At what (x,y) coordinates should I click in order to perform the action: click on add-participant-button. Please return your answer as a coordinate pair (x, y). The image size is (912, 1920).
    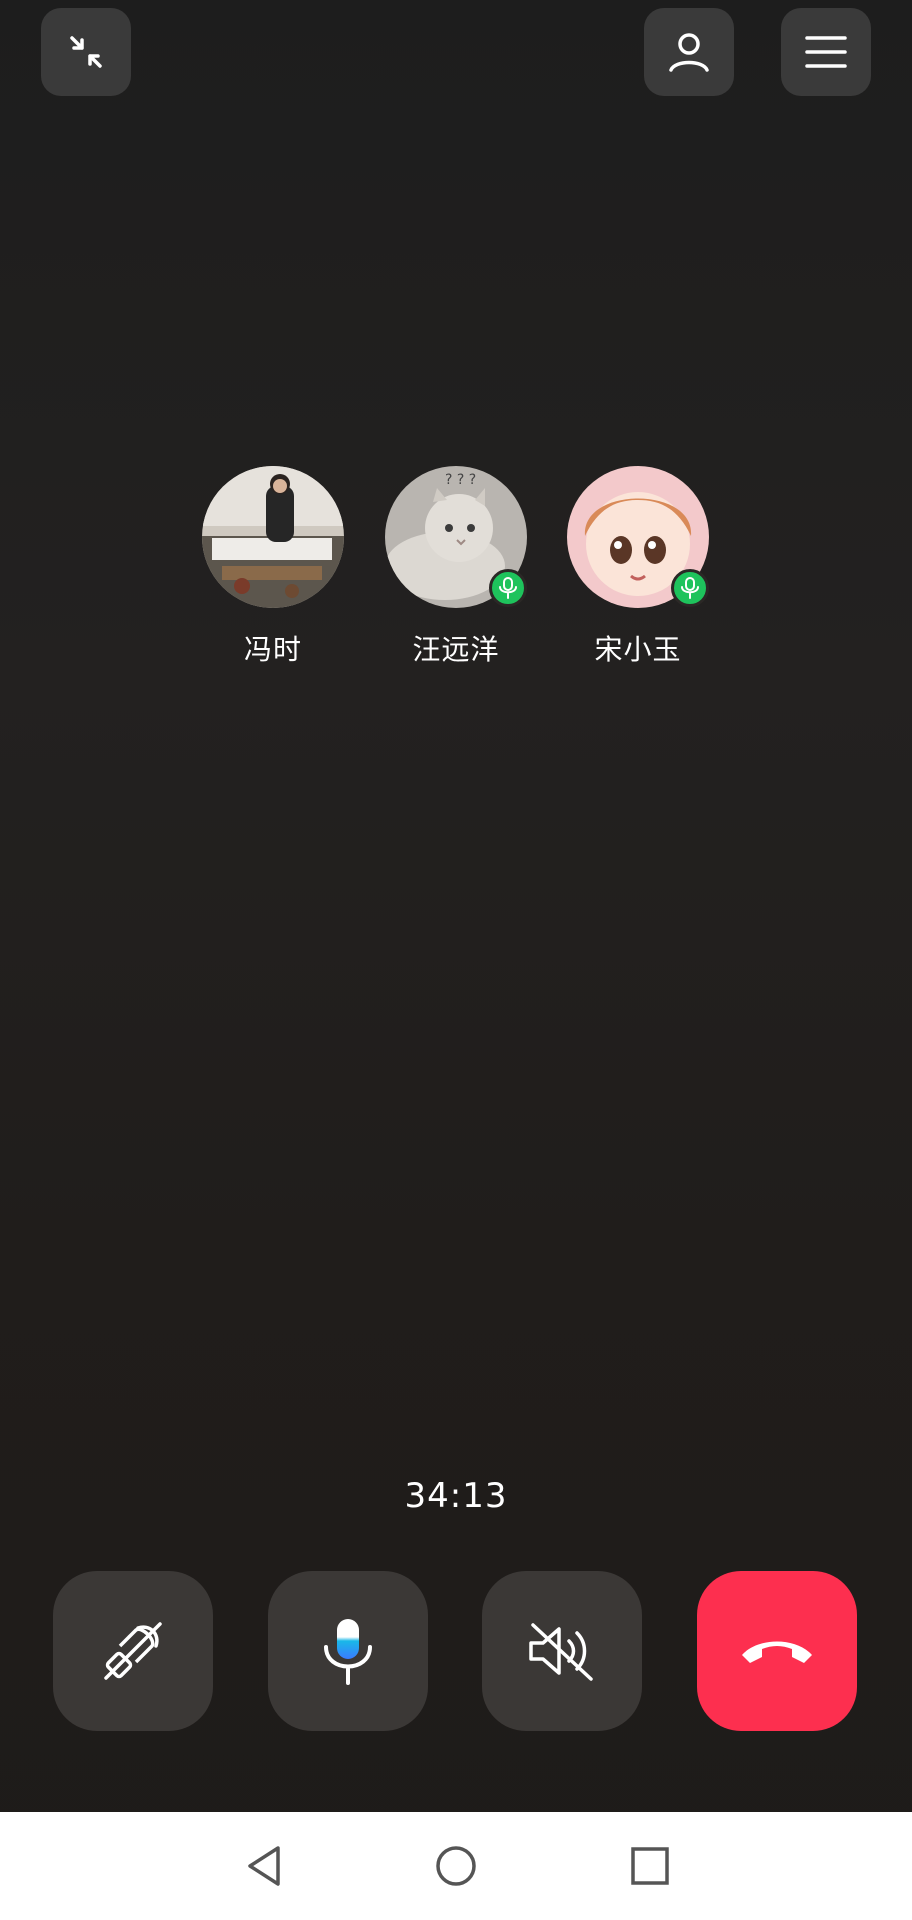
    Looking at the image, I should click on (689, 52).